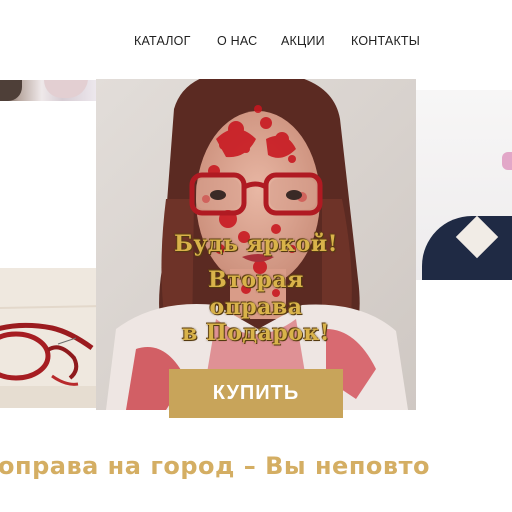 The width and height of the screenshot is (512, 512). I want to click on nav-item-about: О НАС, so click(237, 41).